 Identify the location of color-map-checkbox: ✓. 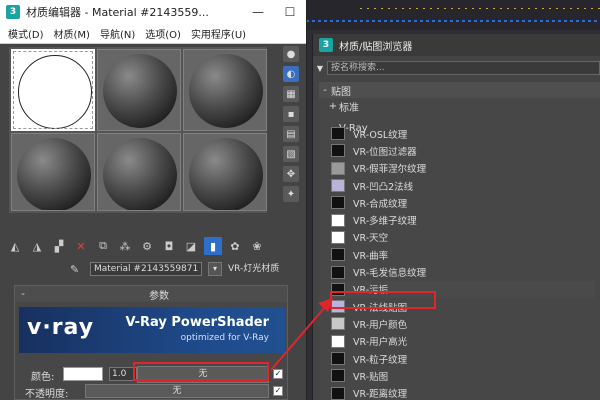
(278, 374).